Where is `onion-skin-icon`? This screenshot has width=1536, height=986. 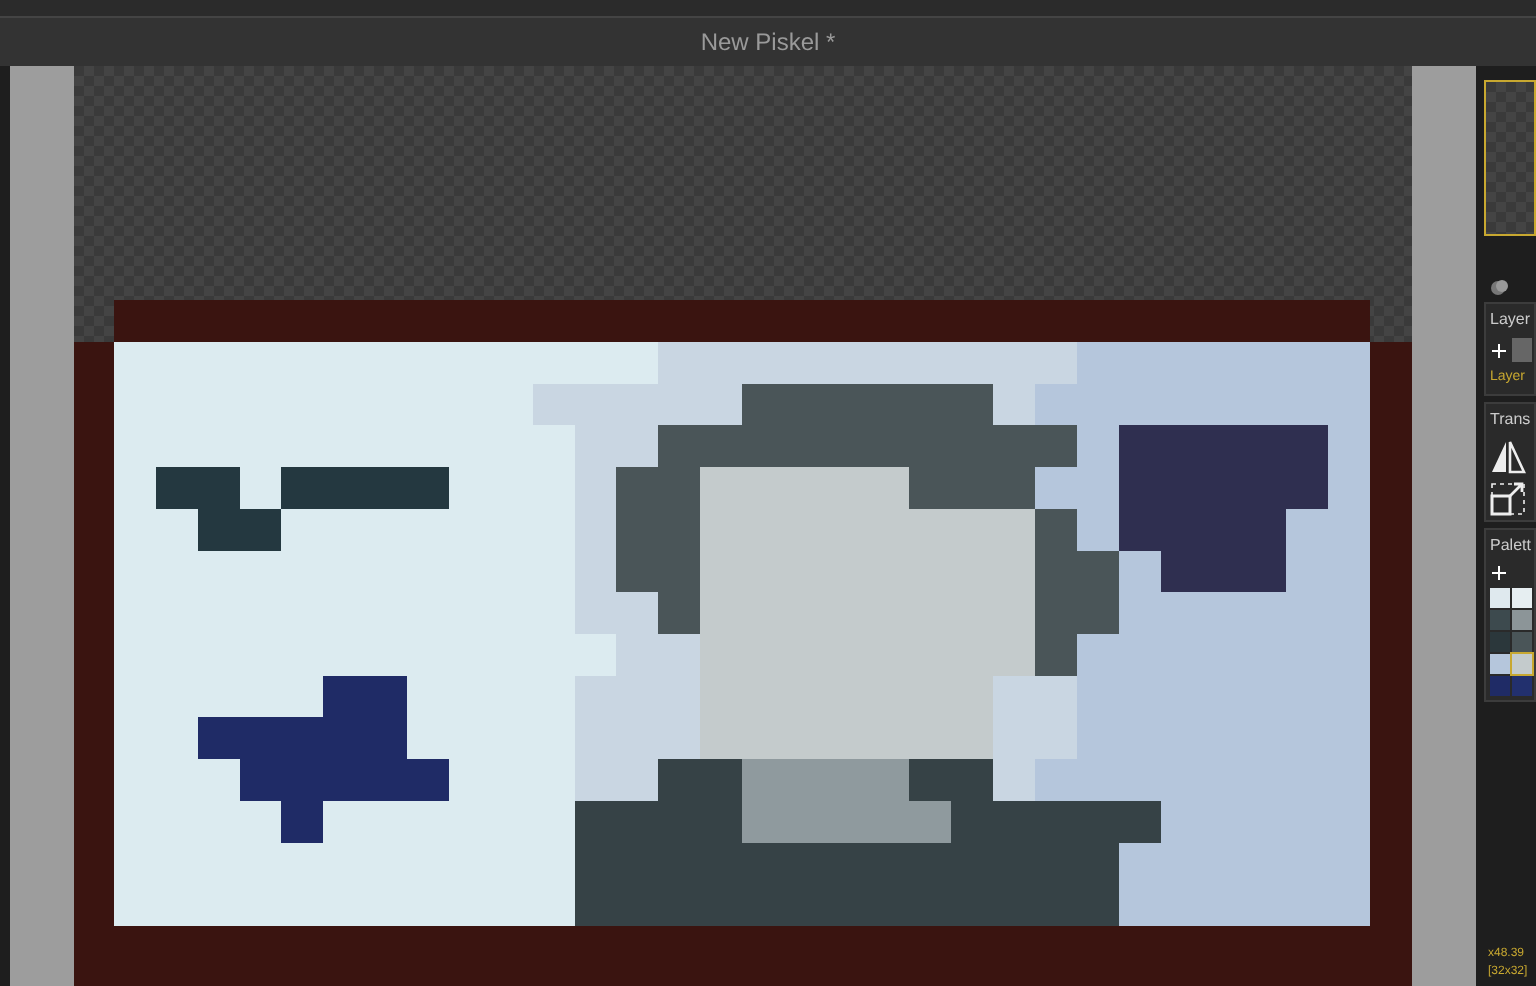
onion-skin-icon is located at coordinates (1500, 287).